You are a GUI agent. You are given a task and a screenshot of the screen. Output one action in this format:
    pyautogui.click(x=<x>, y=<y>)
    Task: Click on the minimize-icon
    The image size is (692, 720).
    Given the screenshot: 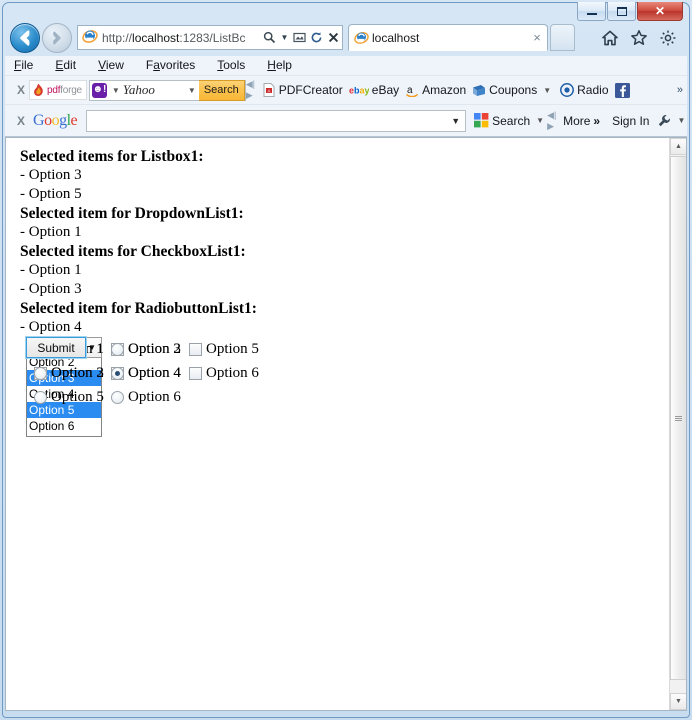 What is the action you would take?
    pyautogui.click(x=591, y=13)
    